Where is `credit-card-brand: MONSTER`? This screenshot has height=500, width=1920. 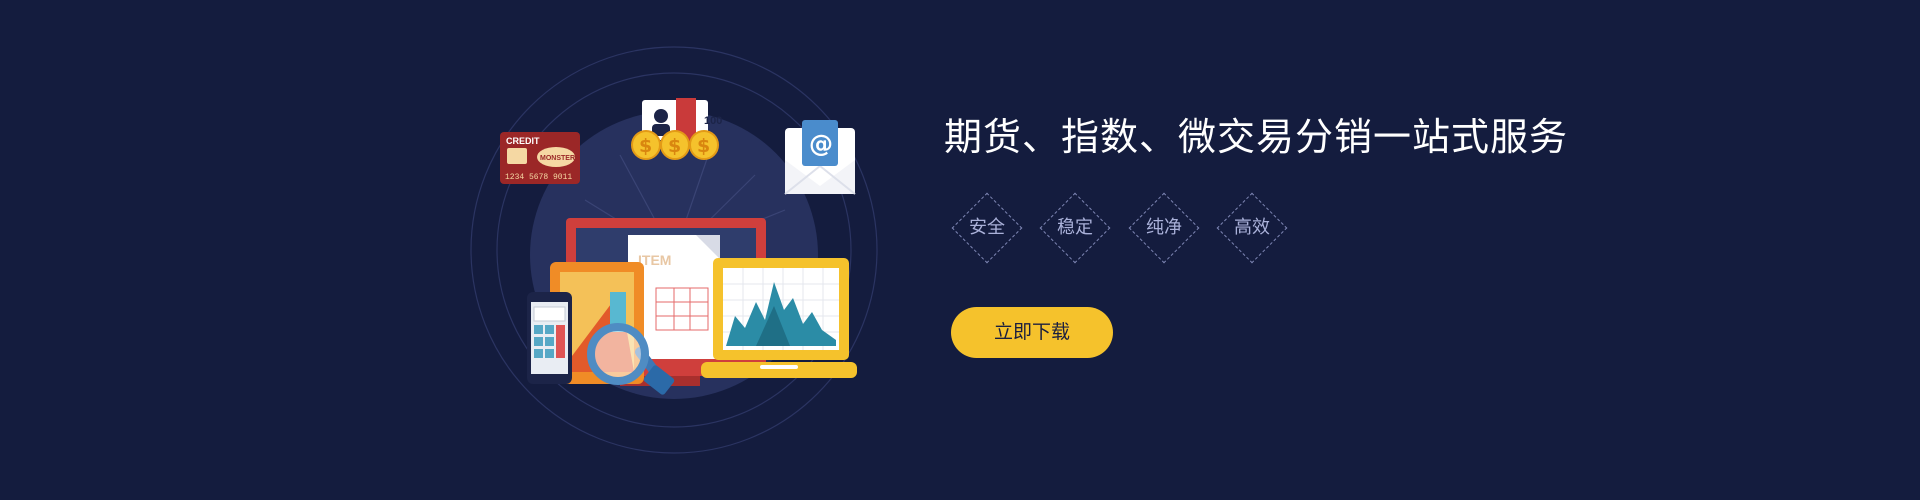 credit-card-brand: MONSTER is located at coordinates (557, 158).